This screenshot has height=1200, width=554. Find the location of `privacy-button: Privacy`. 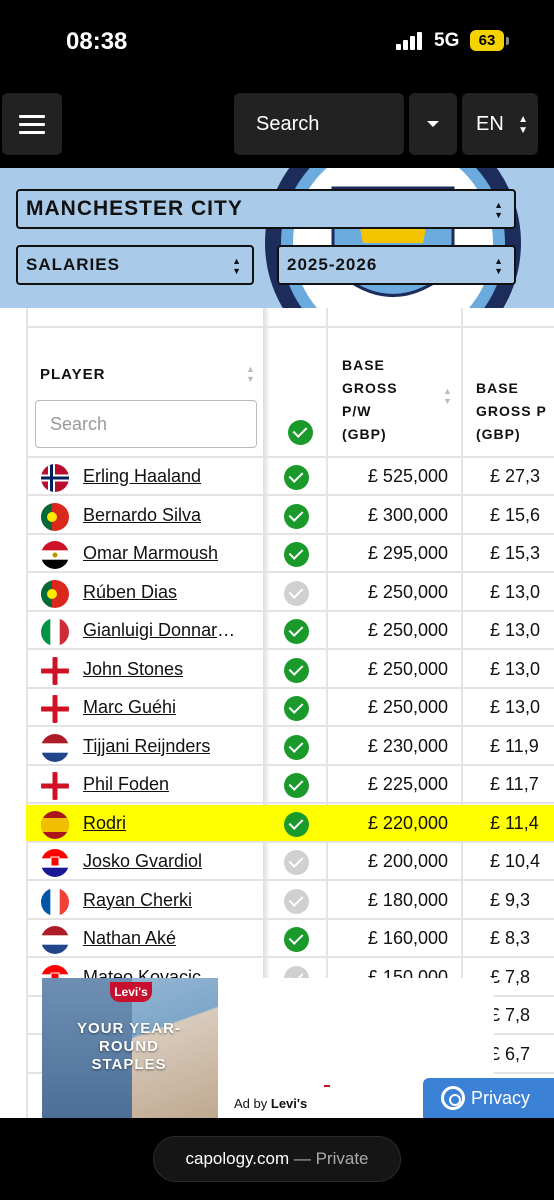

privacy-button: Privacy is located at coordinates (488, 1098).